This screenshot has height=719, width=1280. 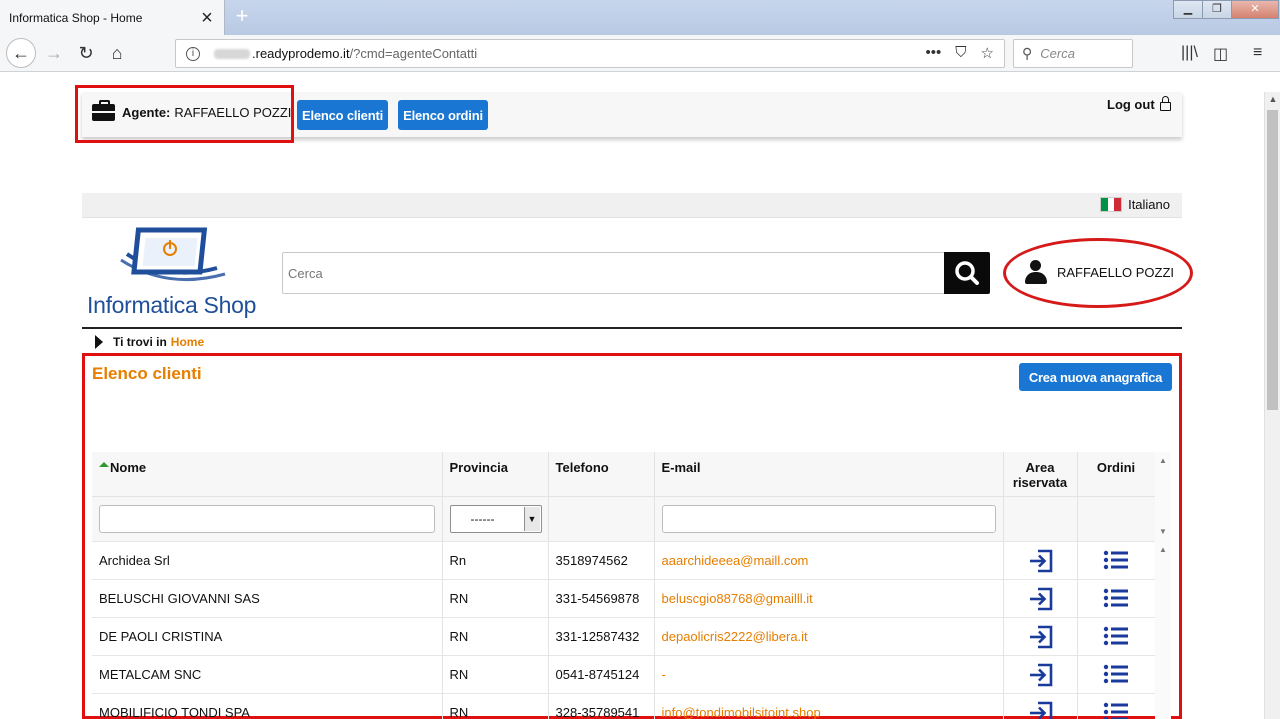 I want to click on window-close-icon: ✕, so click(x=1255, y=9).